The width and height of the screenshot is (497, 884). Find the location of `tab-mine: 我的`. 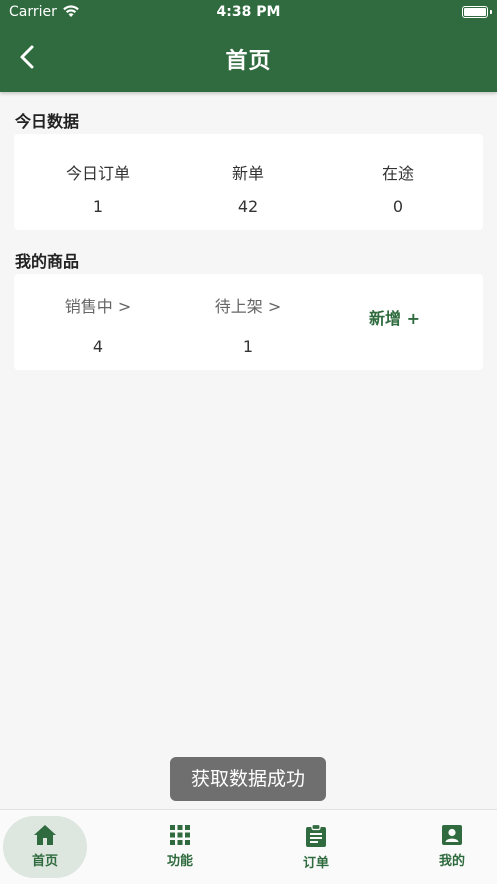

tab-mine: 我的 is located at coordinates (452, 847).